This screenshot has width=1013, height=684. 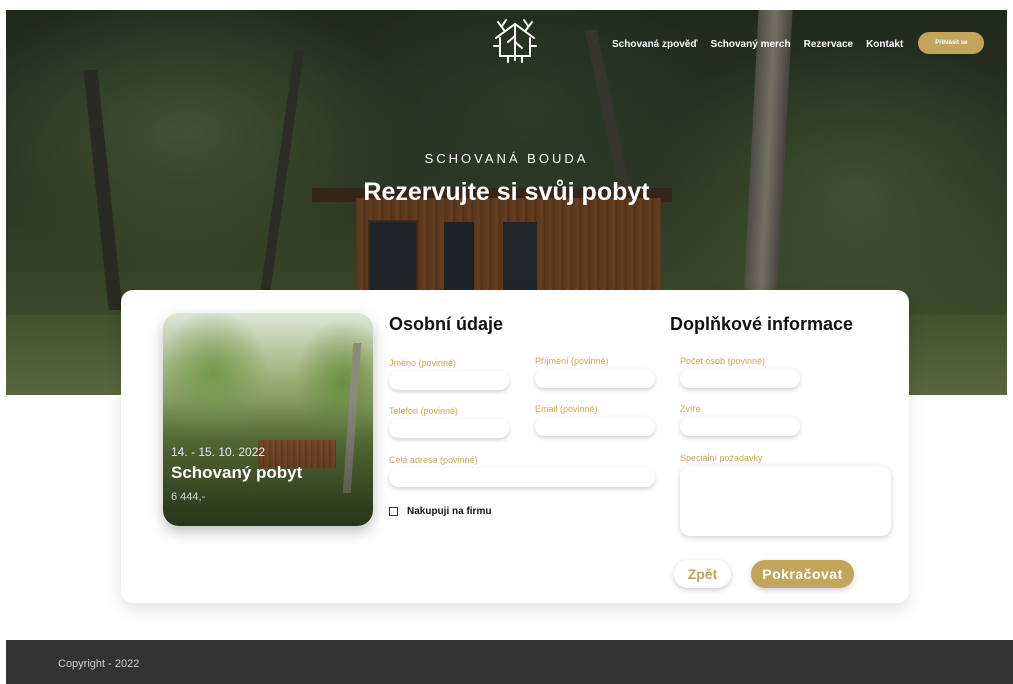 I want to click on booking-title: Schovaný pobyt, so click(x=237, y=472).